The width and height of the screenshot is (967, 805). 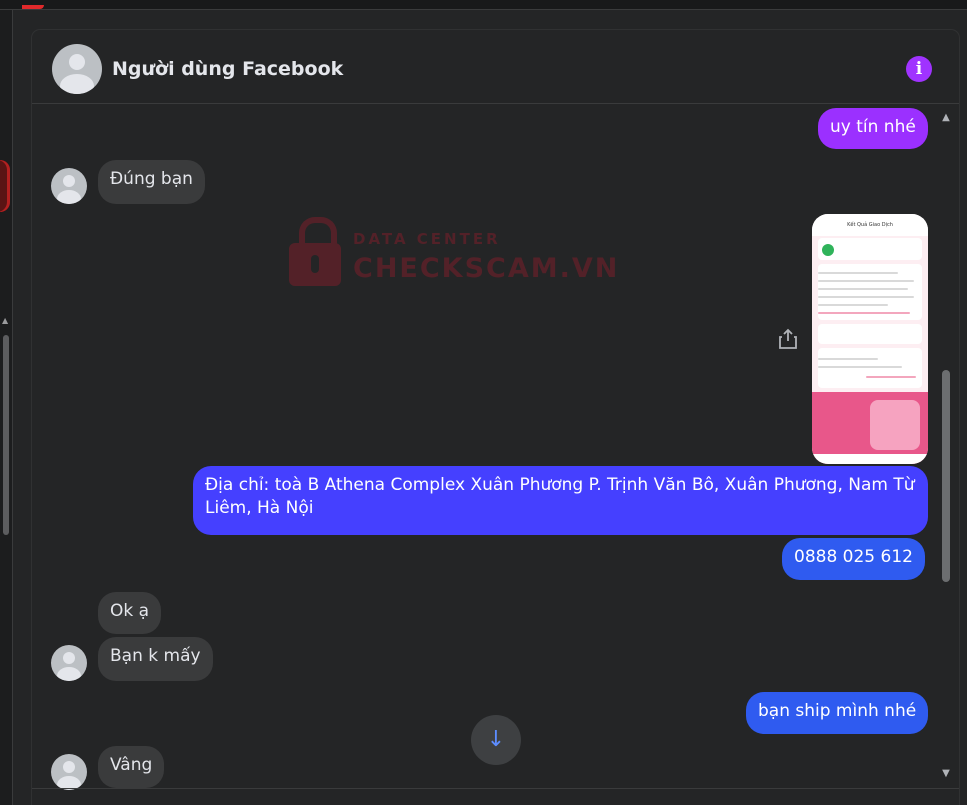 What do you see at coordinates (131, 767) in the screenshot?
I see `message-bubble-incoming: Vâng` at bounding box center [131, 767].